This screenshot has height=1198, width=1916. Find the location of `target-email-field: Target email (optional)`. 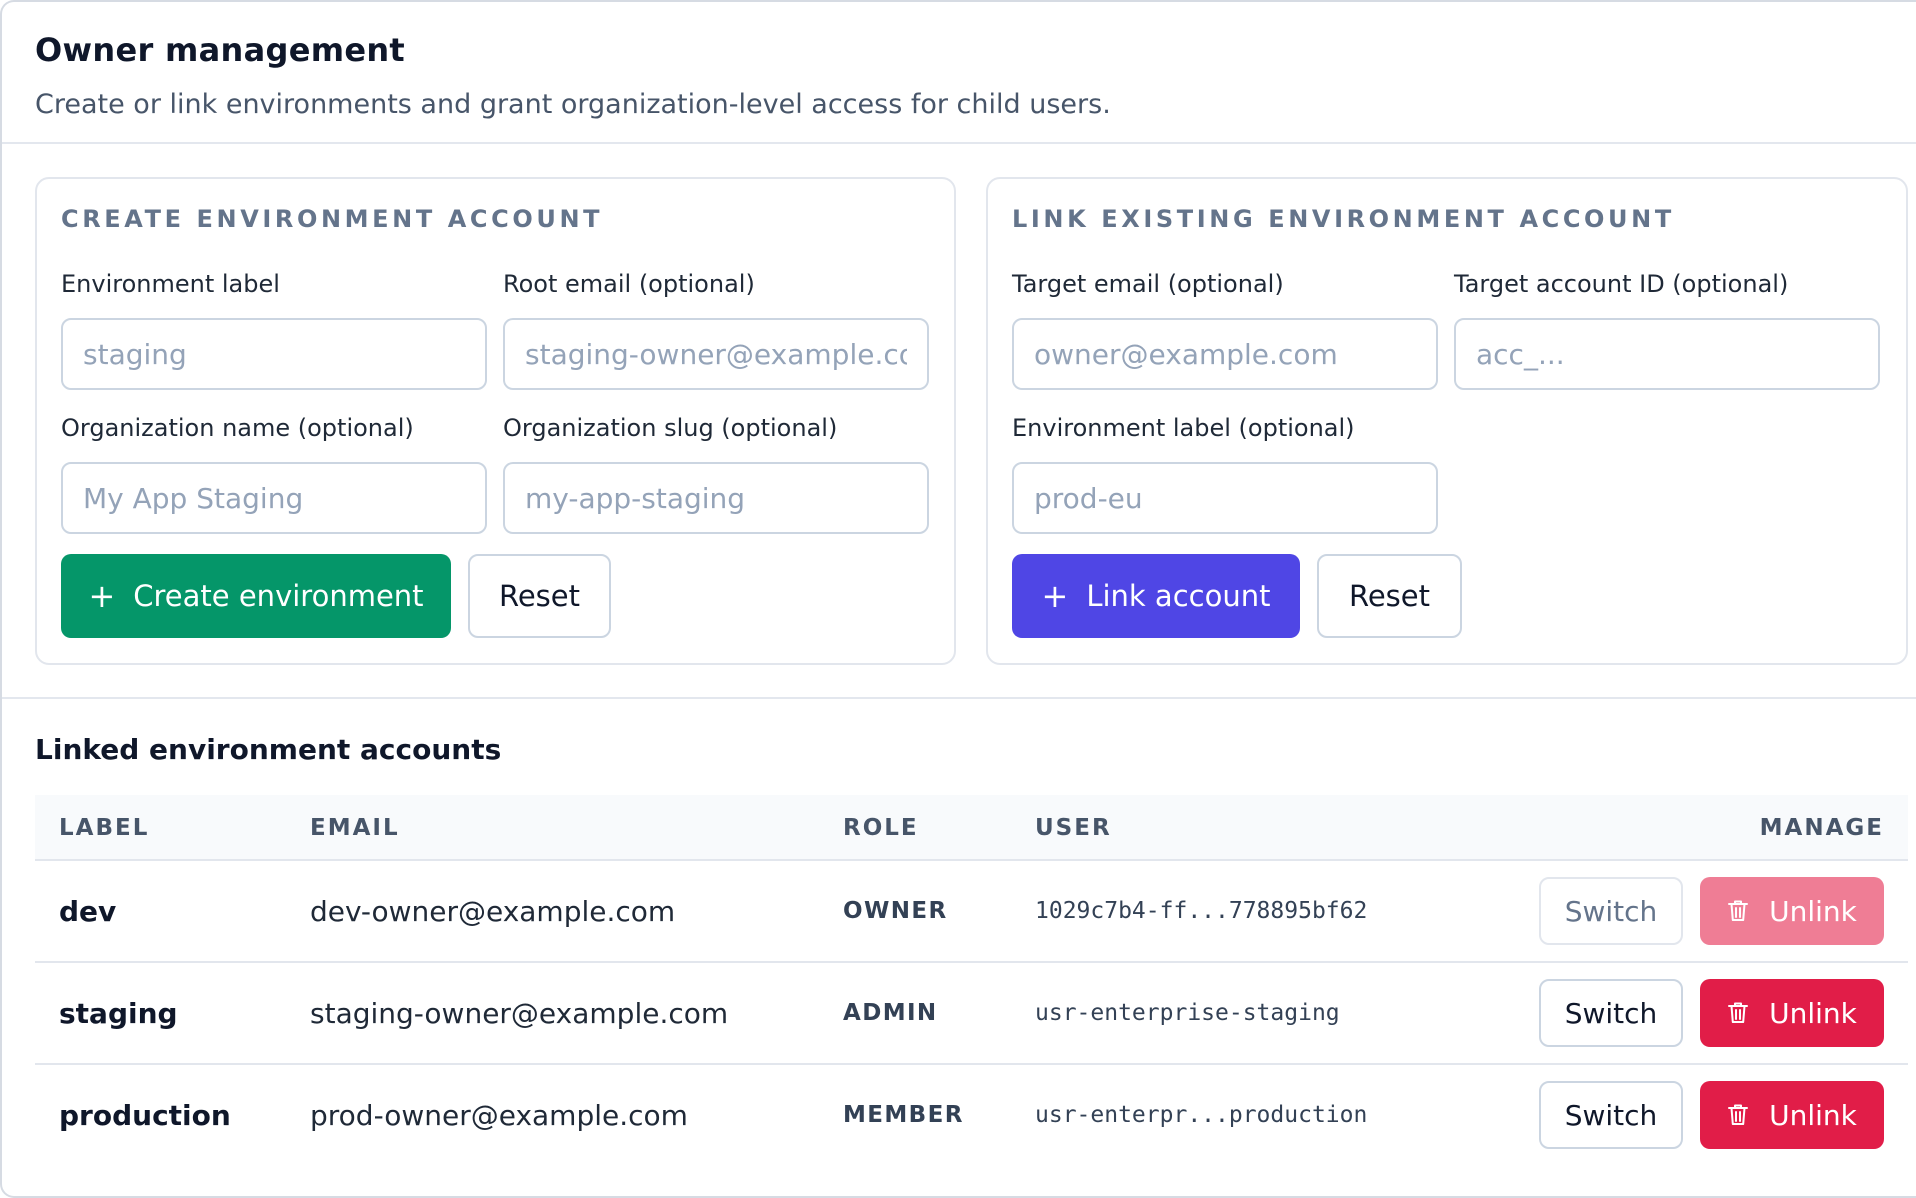

target-email-field: Target email (optional) is located at coordinates (1225, 329).